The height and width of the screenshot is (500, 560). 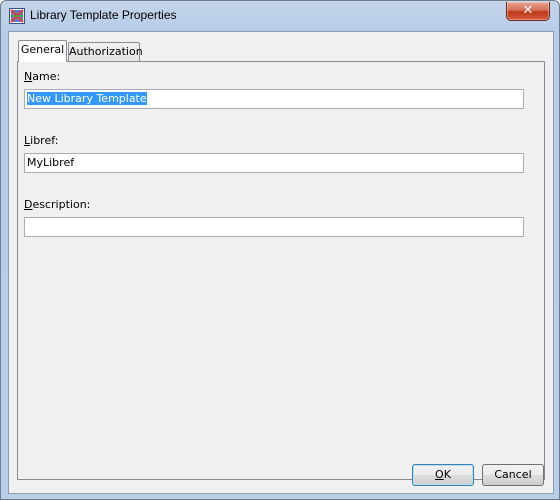 I want to click on description-label: Description:, so click(x=57, y=204).